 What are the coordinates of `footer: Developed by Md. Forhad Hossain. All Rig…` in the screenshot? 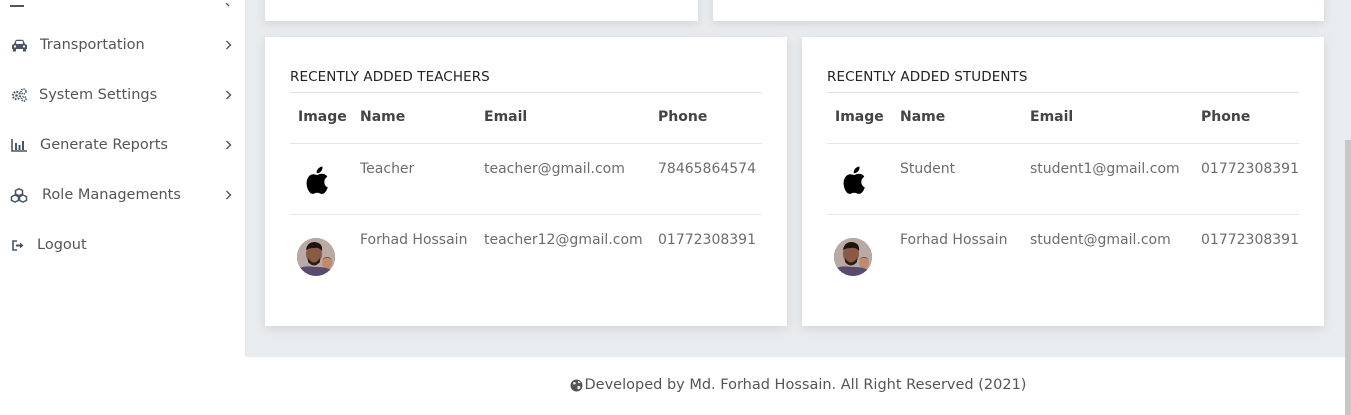 It's located at (798, 386).